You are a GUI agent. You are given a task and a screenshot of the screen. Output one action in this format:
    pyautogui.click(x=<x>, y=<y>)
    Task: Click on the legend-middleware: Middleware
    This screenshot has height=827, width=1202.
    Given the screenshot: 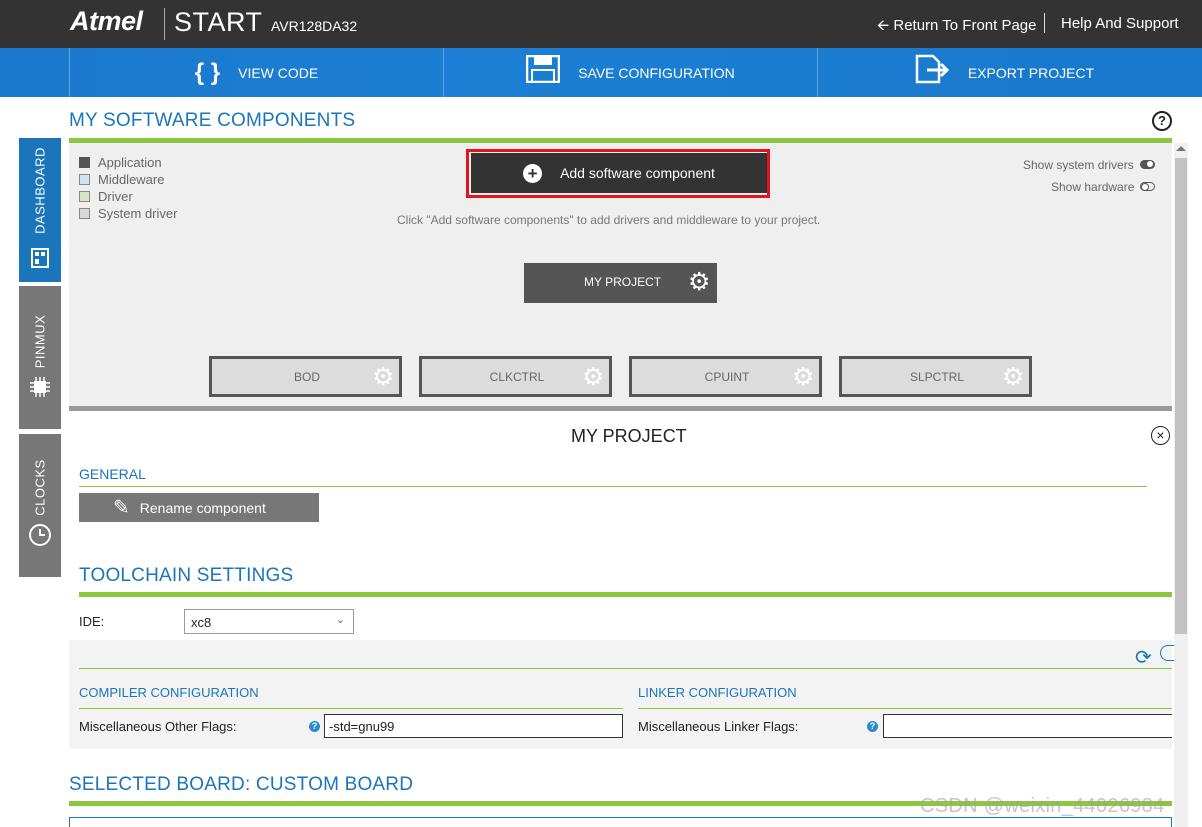 What is the action you would take?
    pyautogui.click(x=121, y=179)
    